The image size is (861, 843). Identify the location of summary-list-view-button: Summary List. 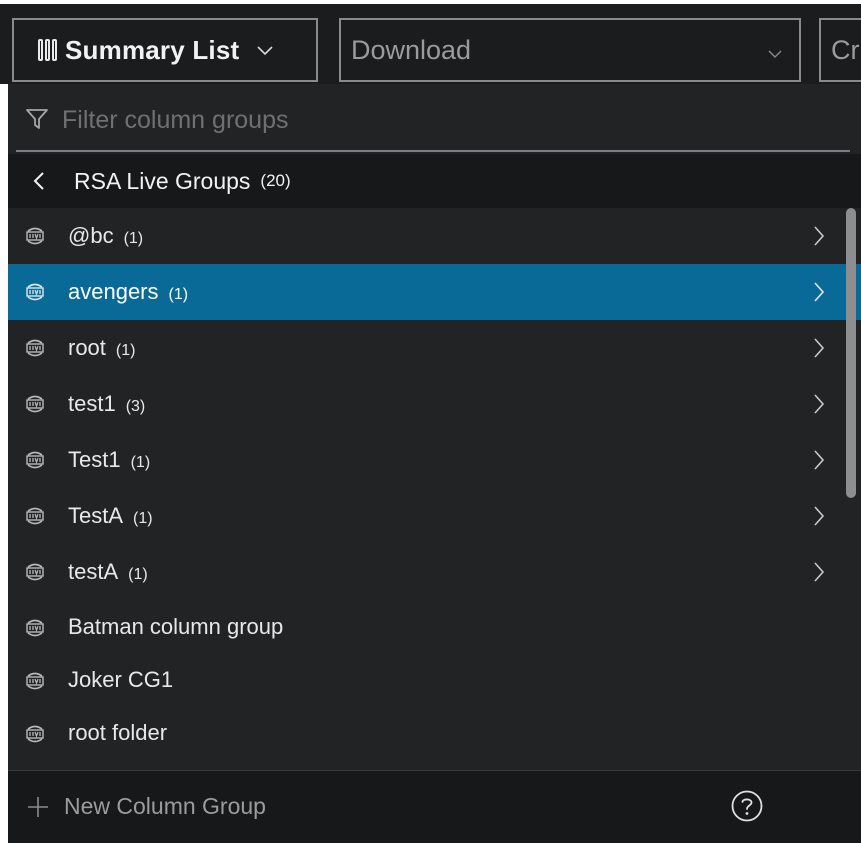
(165, 50).